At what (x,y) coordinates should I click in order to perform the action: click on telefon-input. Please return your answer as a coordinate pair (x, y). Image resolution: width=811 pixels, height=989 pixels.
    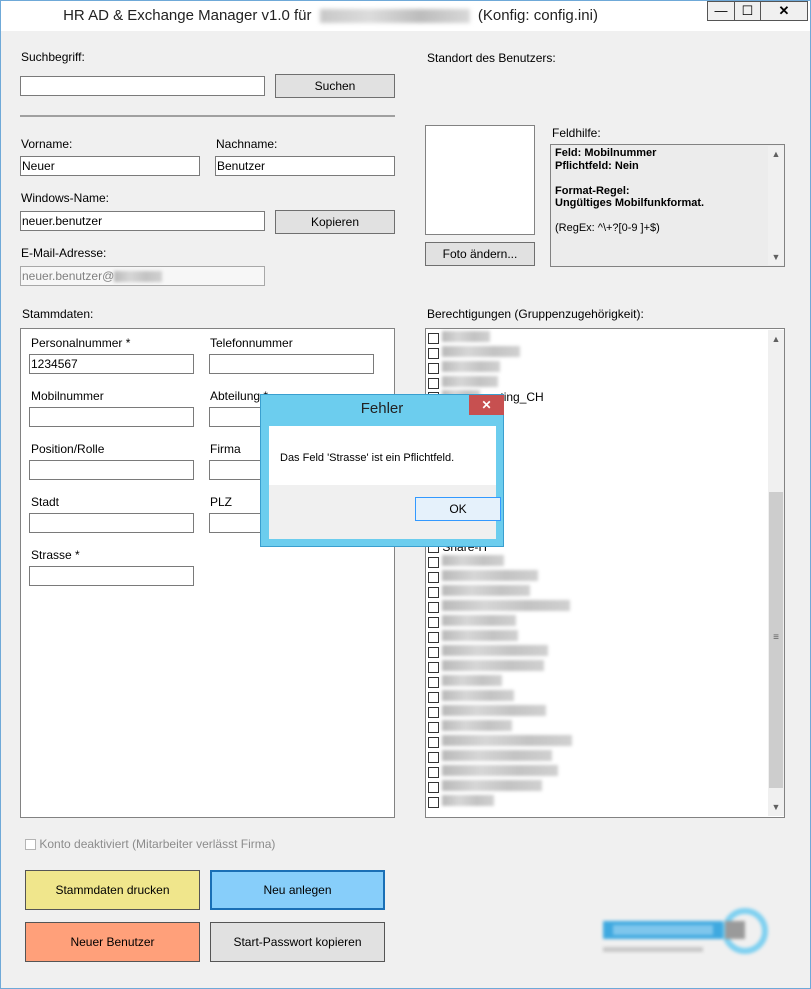
    Looking at the image, I should click on (291, 364).